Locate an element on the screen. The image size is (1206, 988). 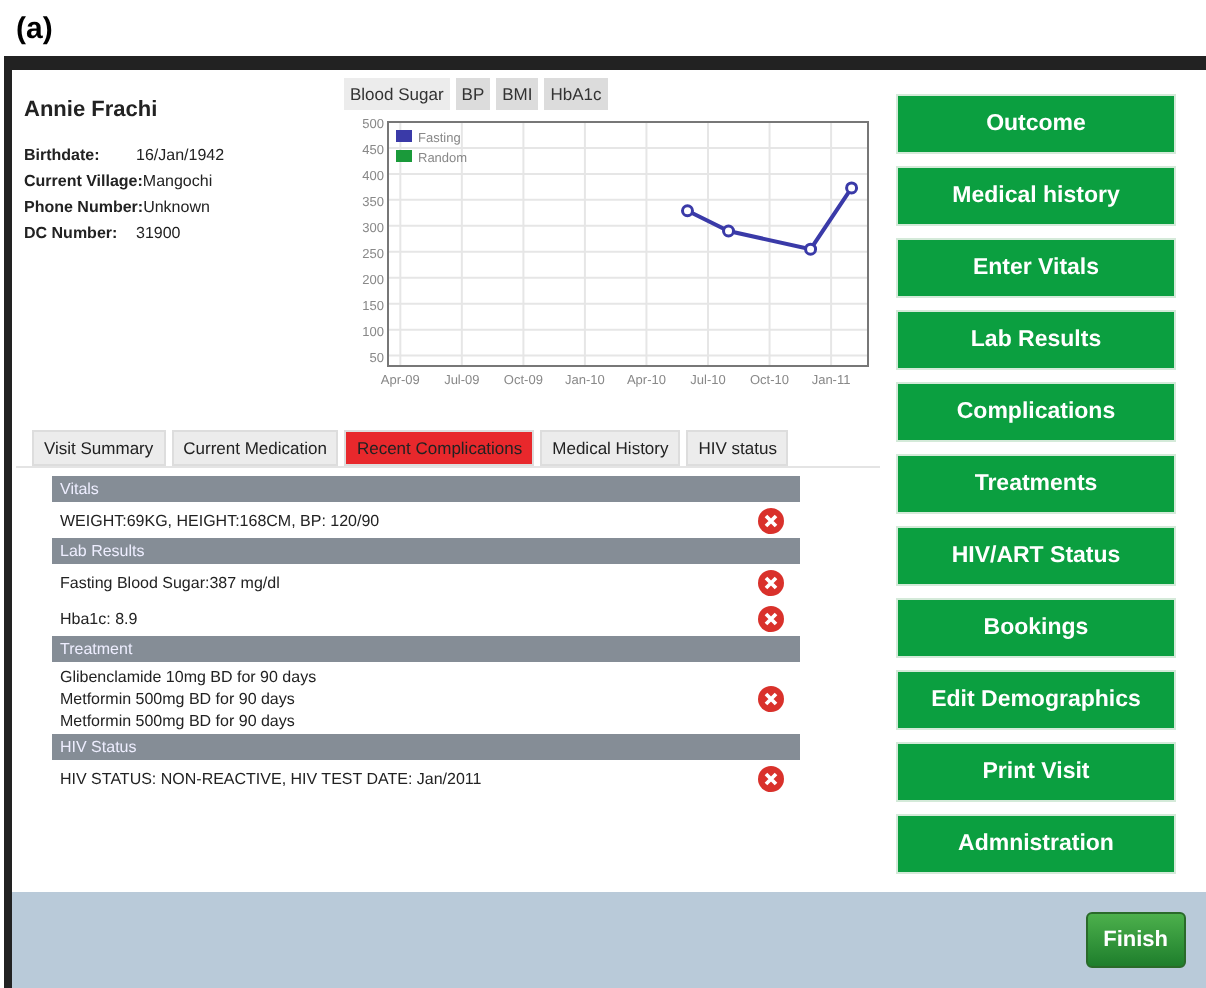
section-header: Vitals is located at coordinates (426, 489).